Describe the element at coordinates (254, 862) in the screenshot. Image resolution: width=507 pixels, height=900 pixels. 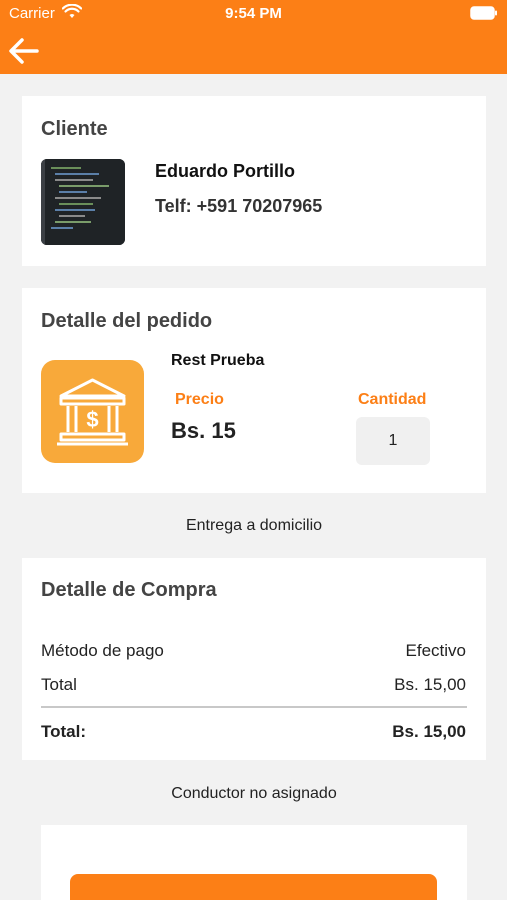
I see `driver-card` at that location.